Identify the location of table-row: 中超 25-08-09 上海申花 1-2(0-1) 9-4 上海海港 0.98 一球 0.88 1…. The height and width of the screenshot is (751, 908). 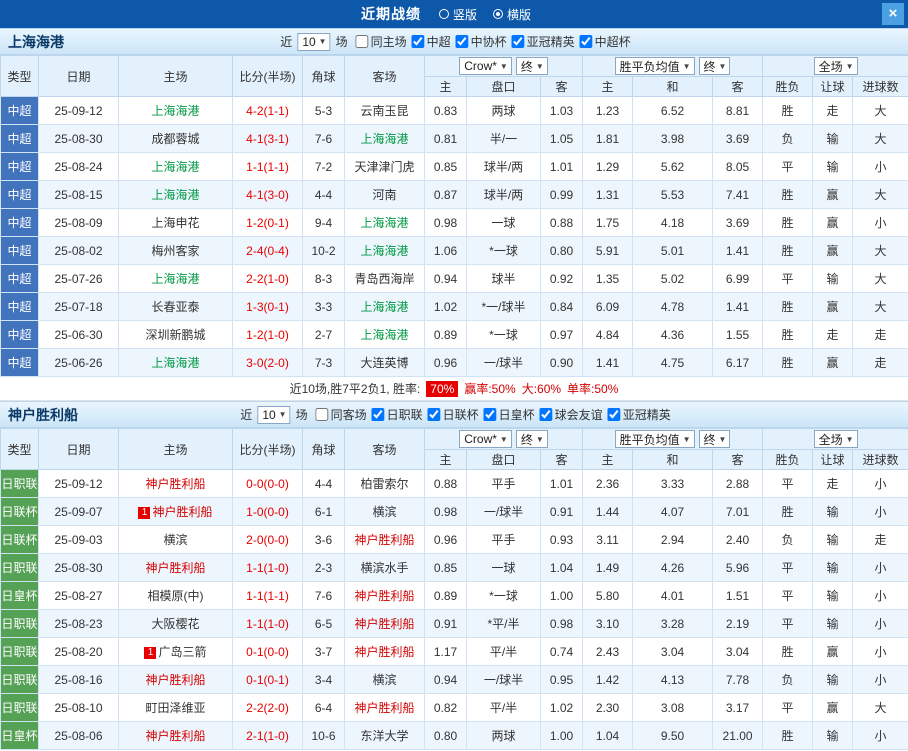
(454, 222).